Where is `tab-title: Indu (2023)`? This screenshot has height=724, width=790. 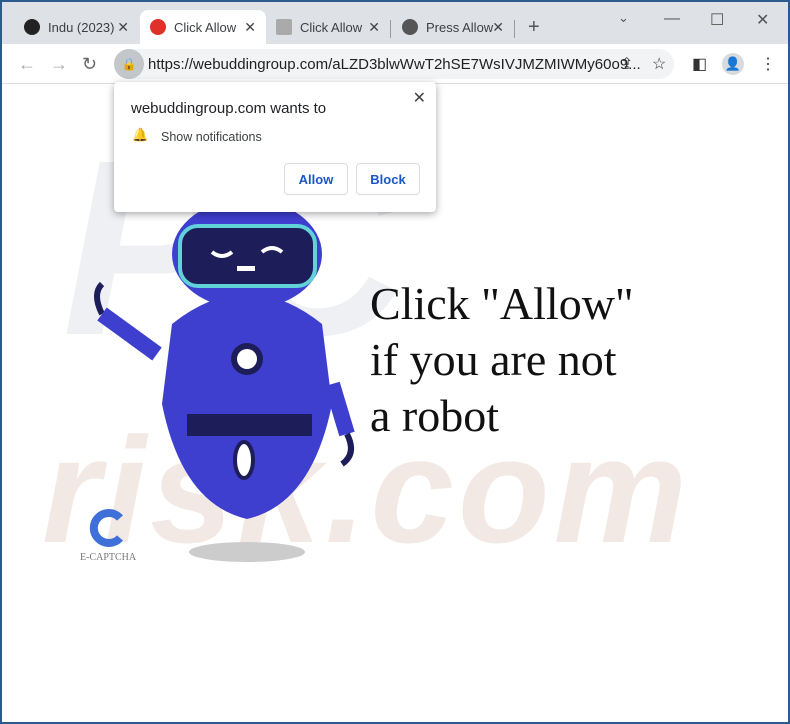 tab-title: Indu (2023) is located at coordinates (81, 27).